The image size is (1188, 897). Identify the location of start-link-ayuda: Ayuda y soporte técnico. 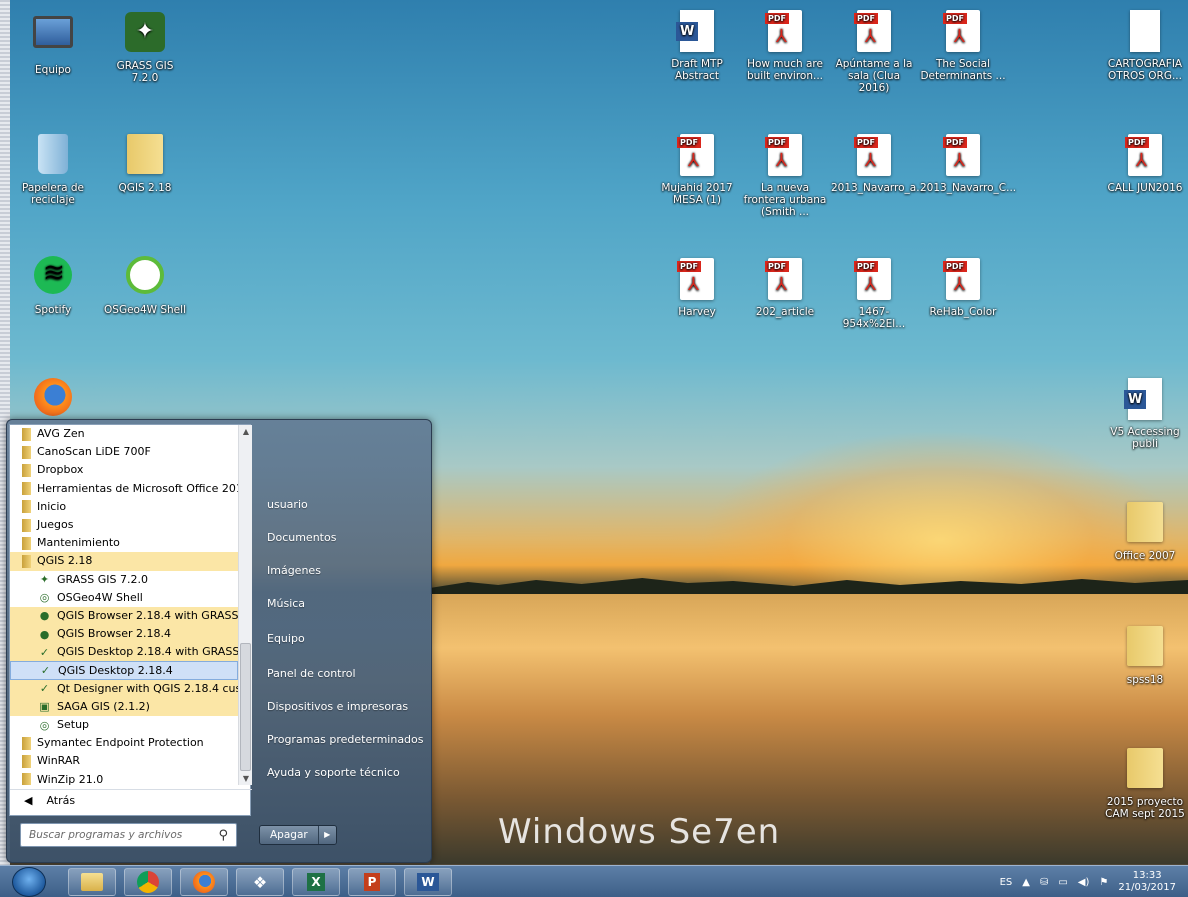
(333, 772).